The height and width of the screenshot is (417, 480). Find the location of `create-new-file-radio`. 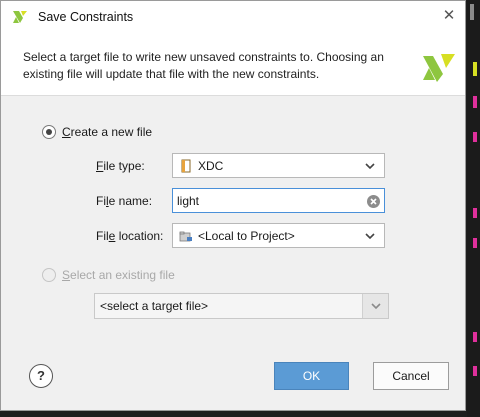

create-new-file-radio is located at coordinates (49, 132).